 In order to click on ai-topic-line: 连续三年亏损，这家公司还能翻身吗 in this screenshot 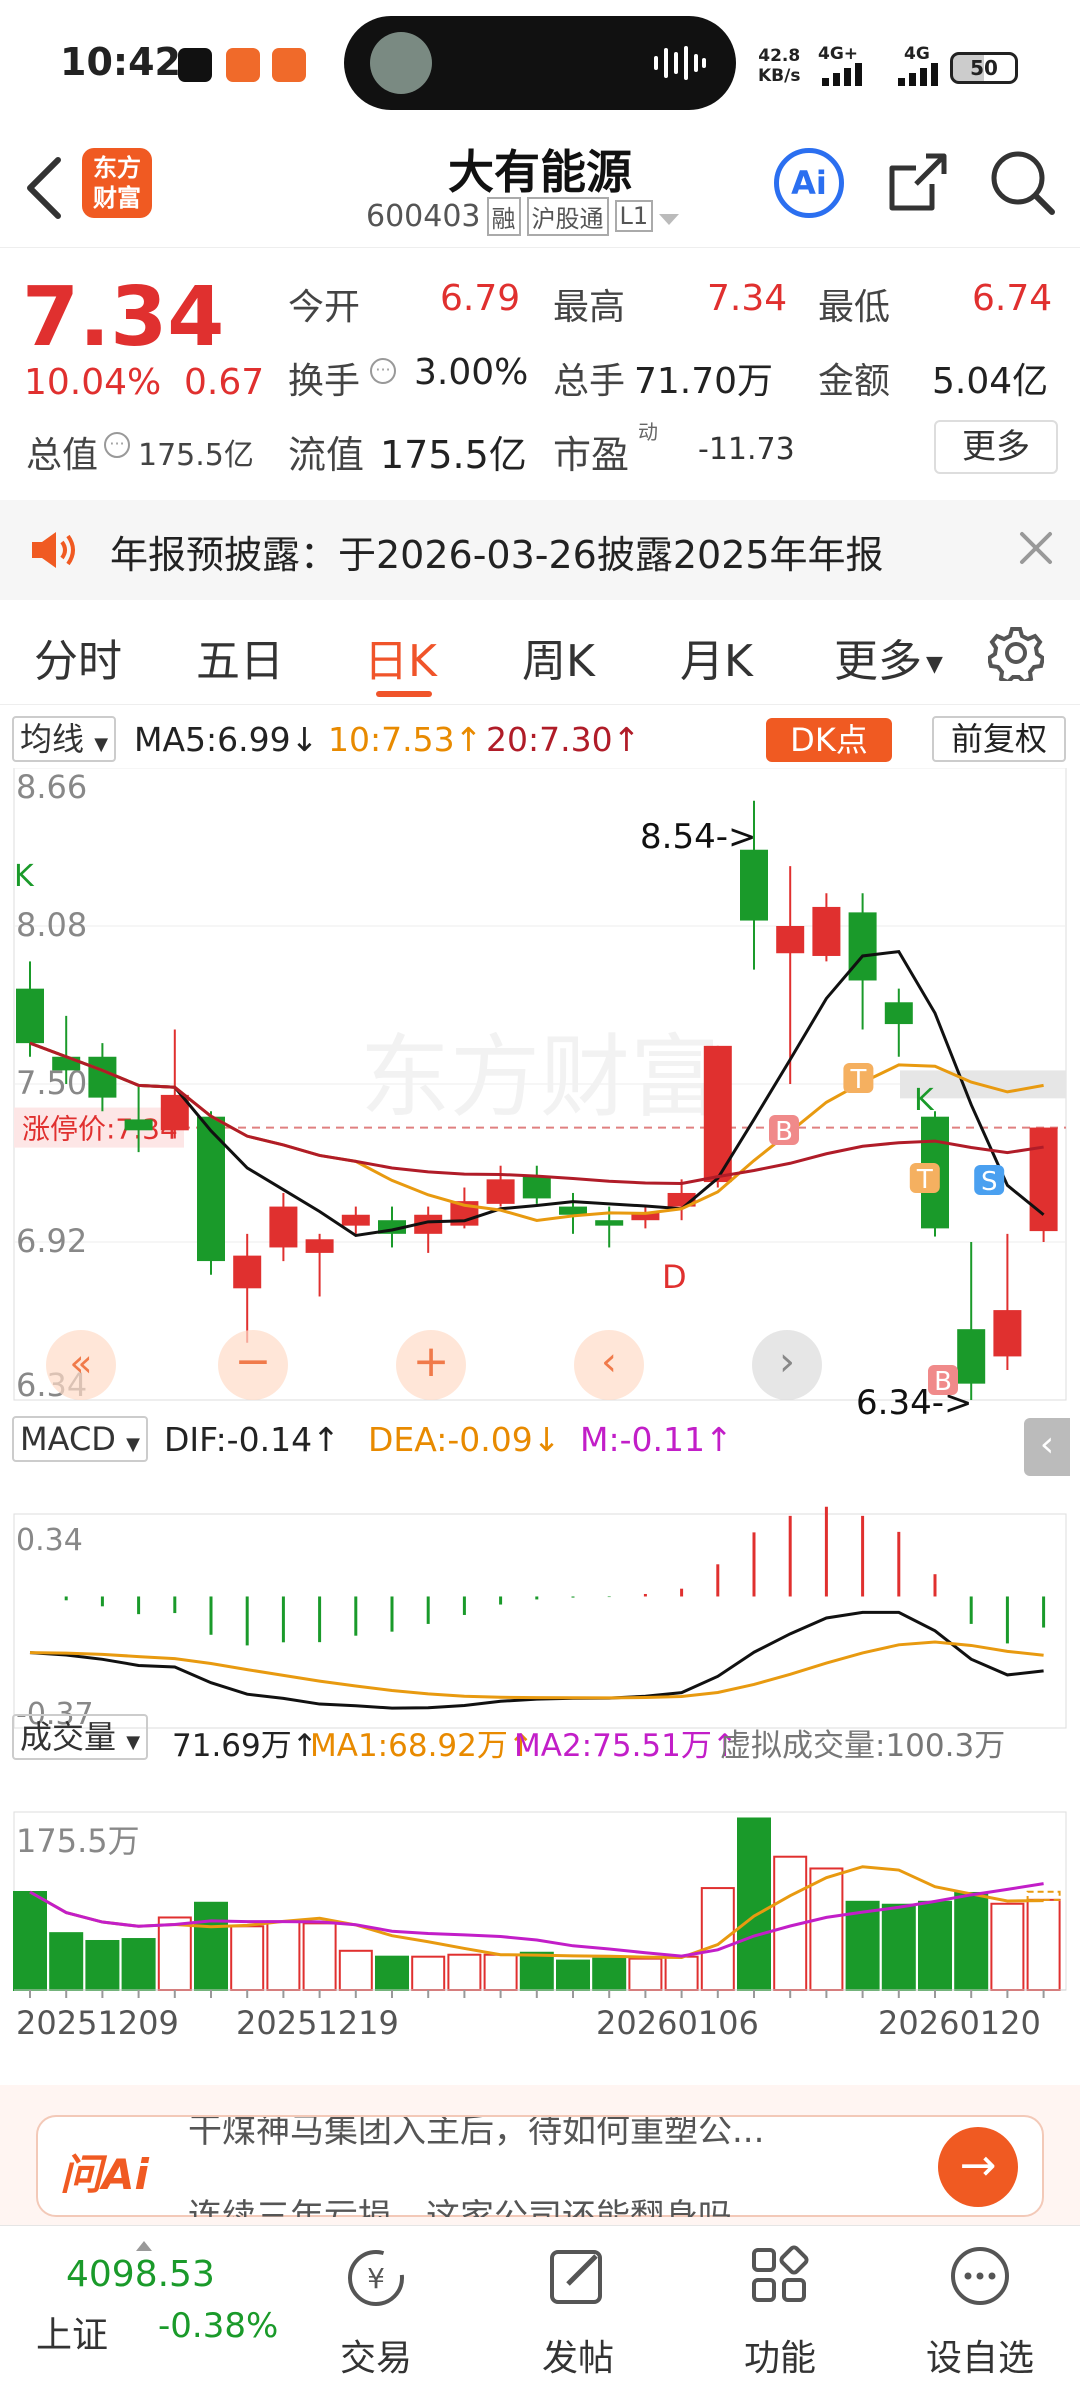, I will do `click(460, 2207)`.